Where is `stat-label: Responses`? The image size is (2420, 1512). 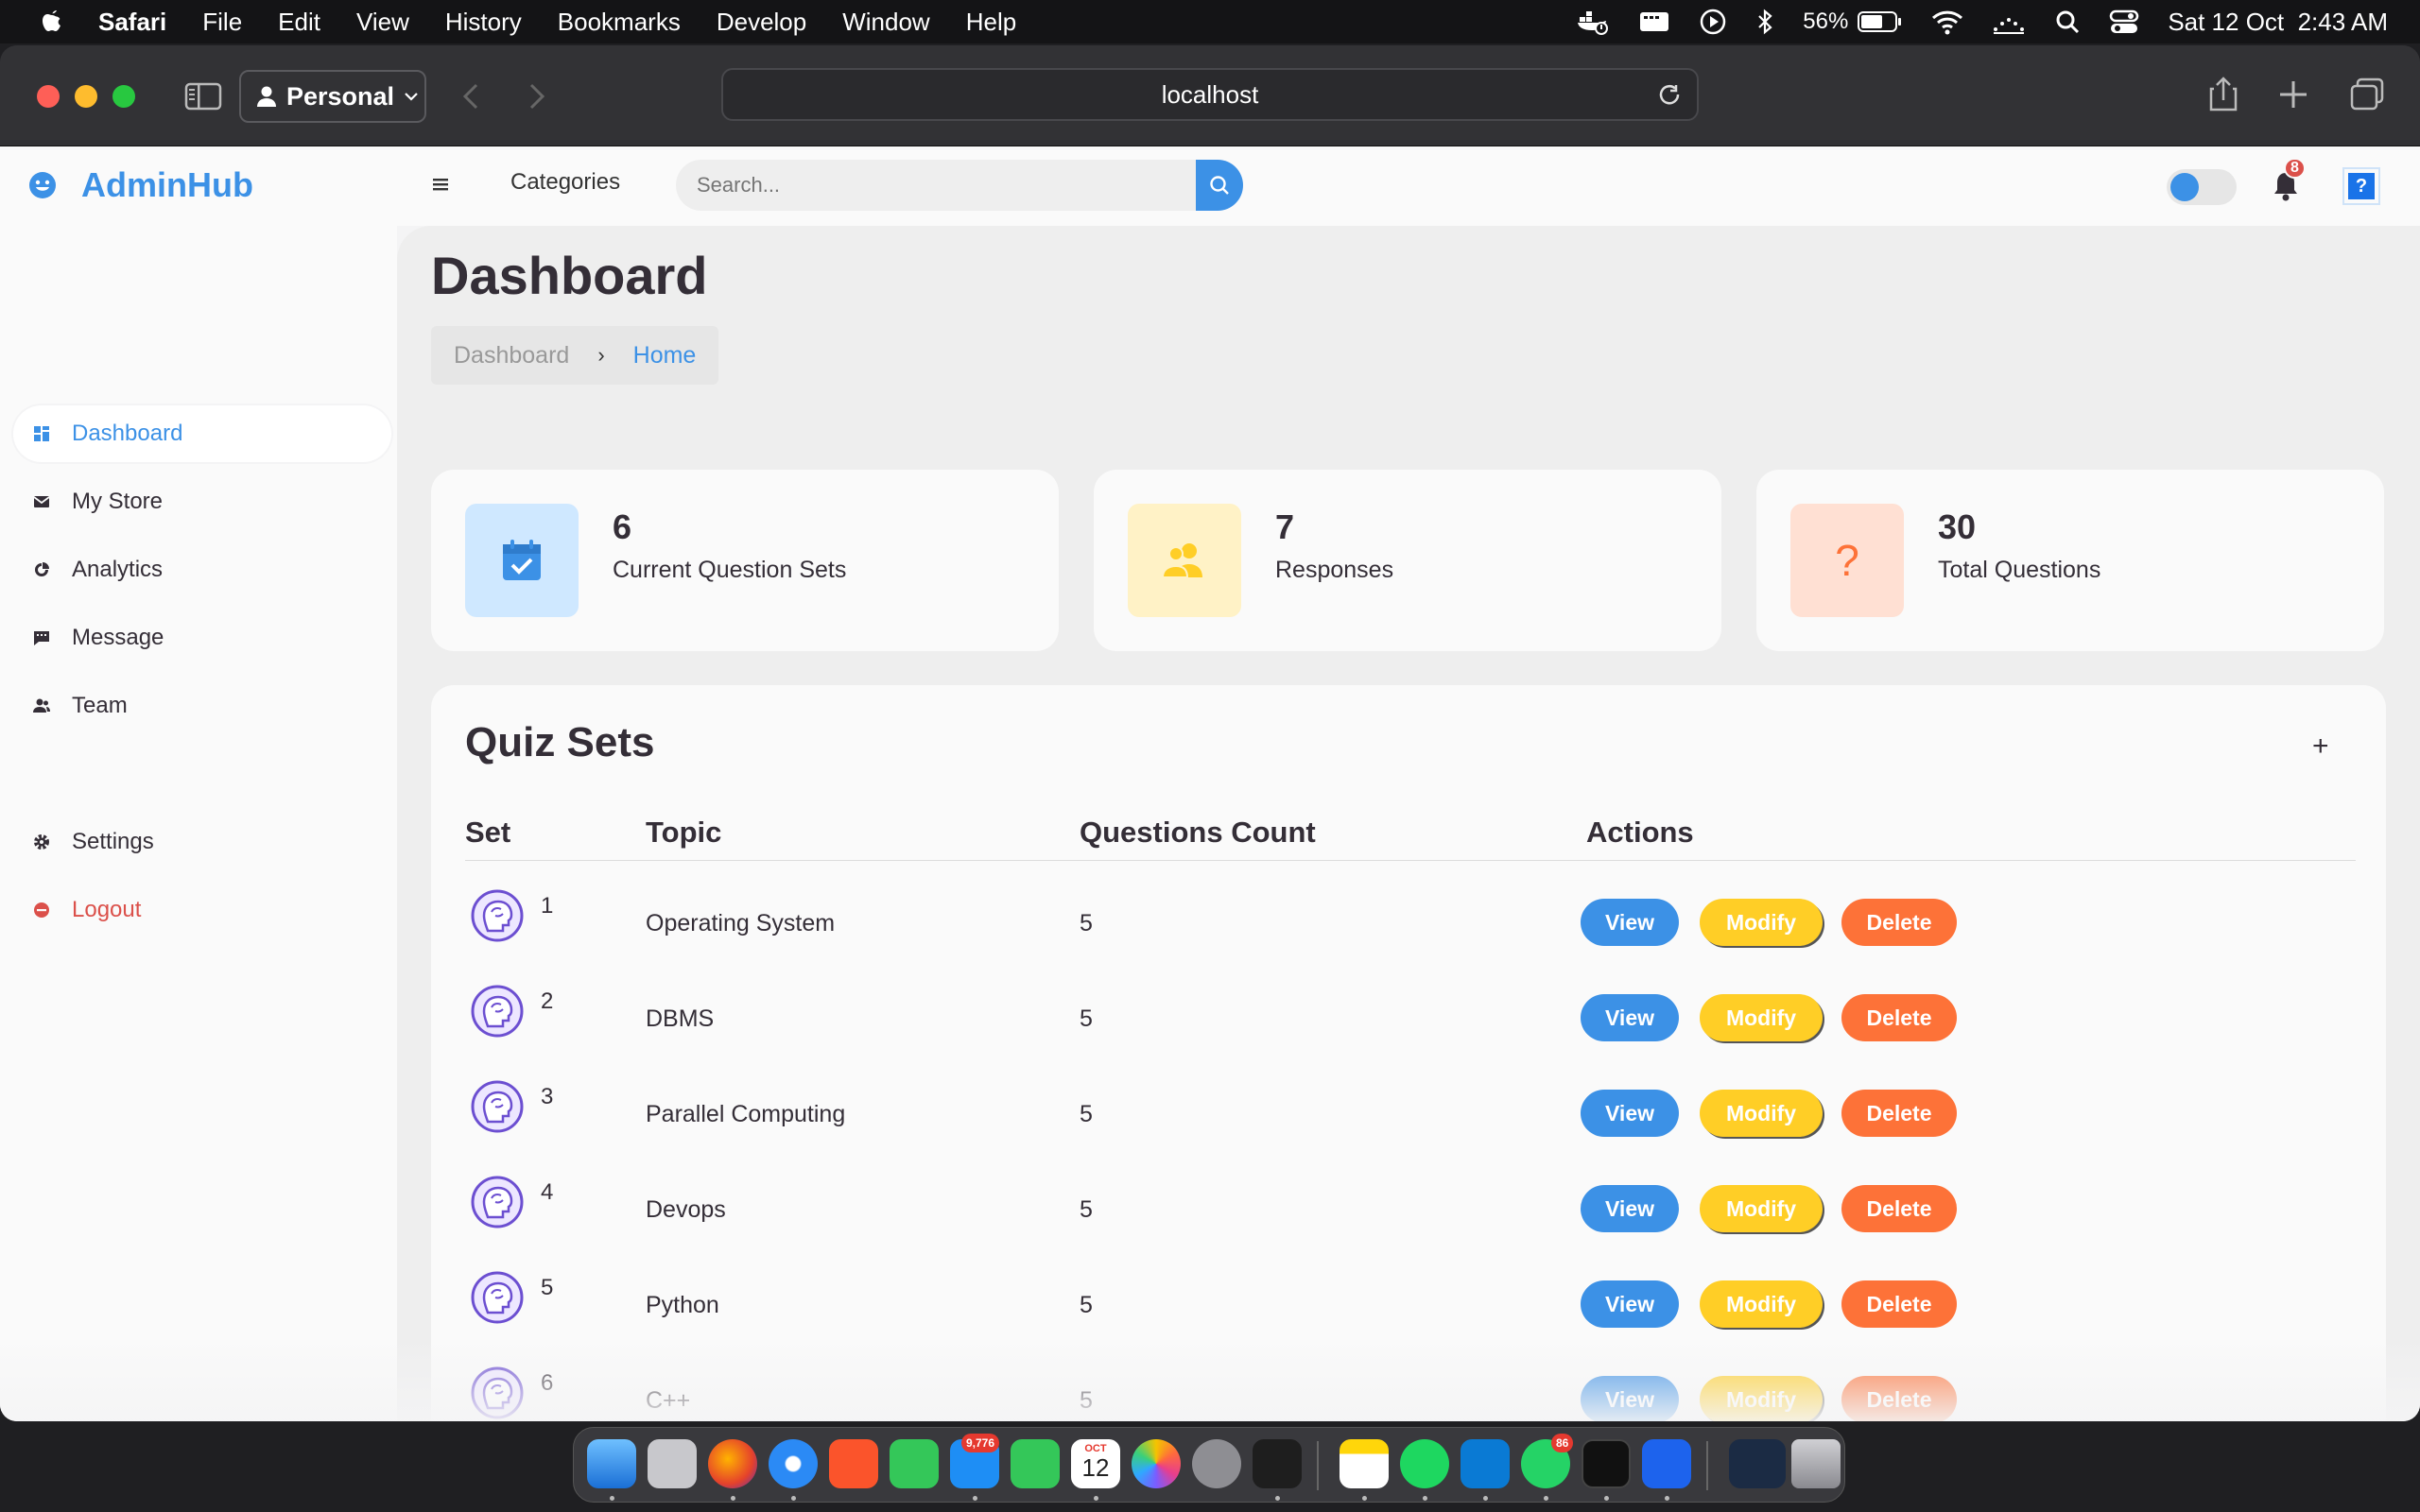
stat-label: Responses is located at coordinates (1334, 570).